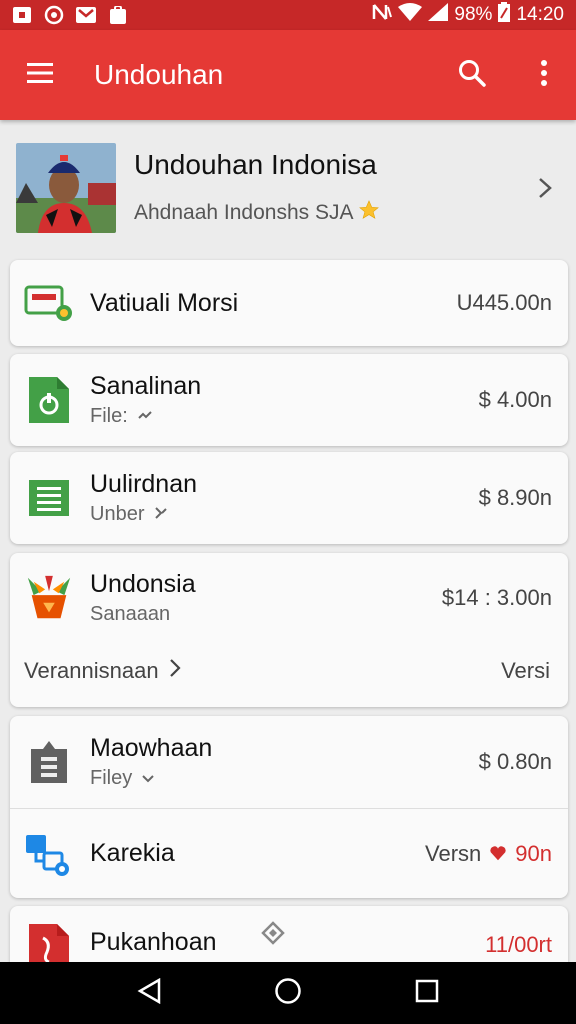  Describe the element at coordinates (109, 416) in the screenshot. I see `item-subtitle: File:` at that location.